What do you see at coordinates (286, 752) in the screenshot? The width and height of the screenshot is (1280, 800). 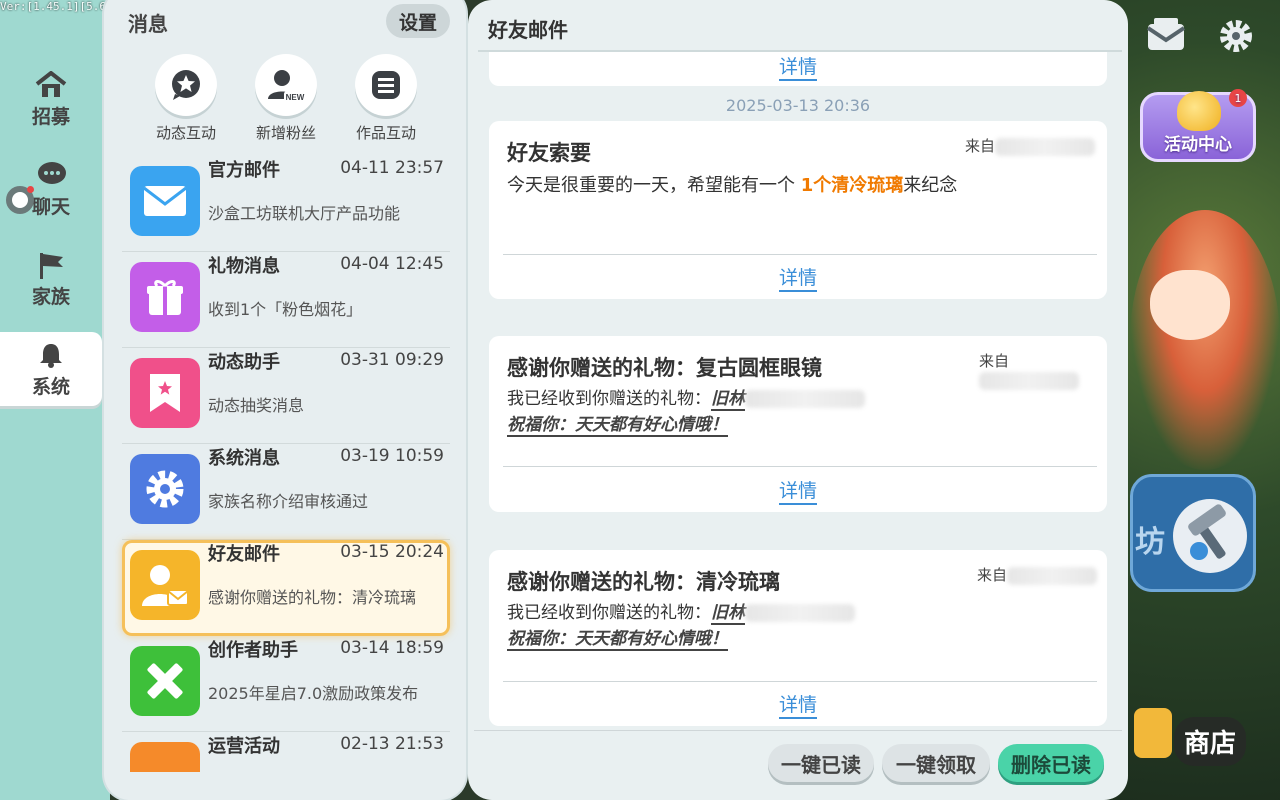 I see `list-item-operations-event: 运营活动 02-13 21:53` at bounding box center [286, 752].